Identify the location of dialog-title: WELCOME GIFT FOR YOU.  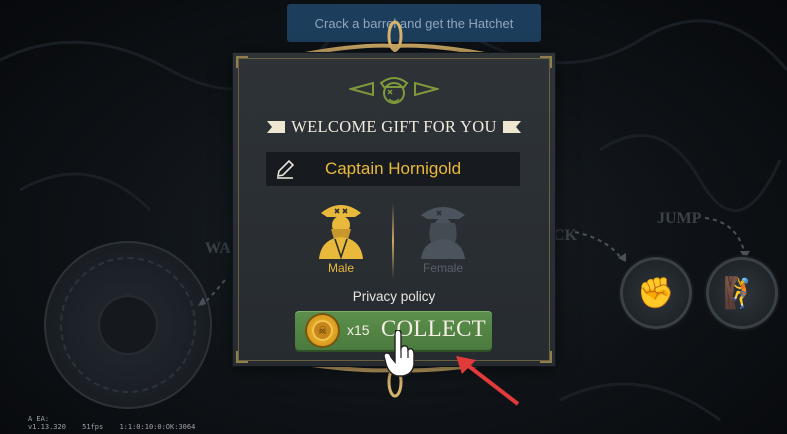
(394, 126).